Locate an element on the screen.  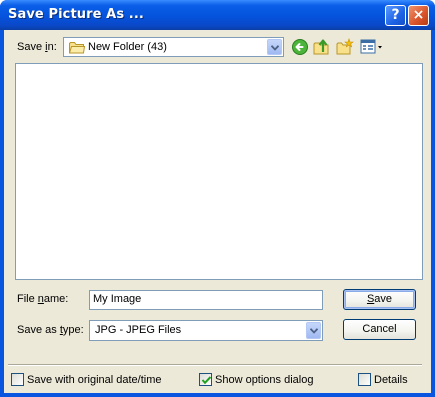
checkmark-icon is located at coordinates (206, 380).